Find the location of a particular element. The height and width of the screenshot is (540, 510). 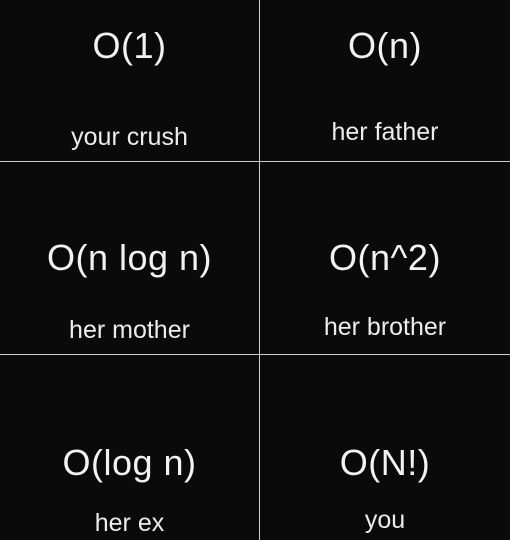

person-label: her ex is located at coordinates (129, 523).